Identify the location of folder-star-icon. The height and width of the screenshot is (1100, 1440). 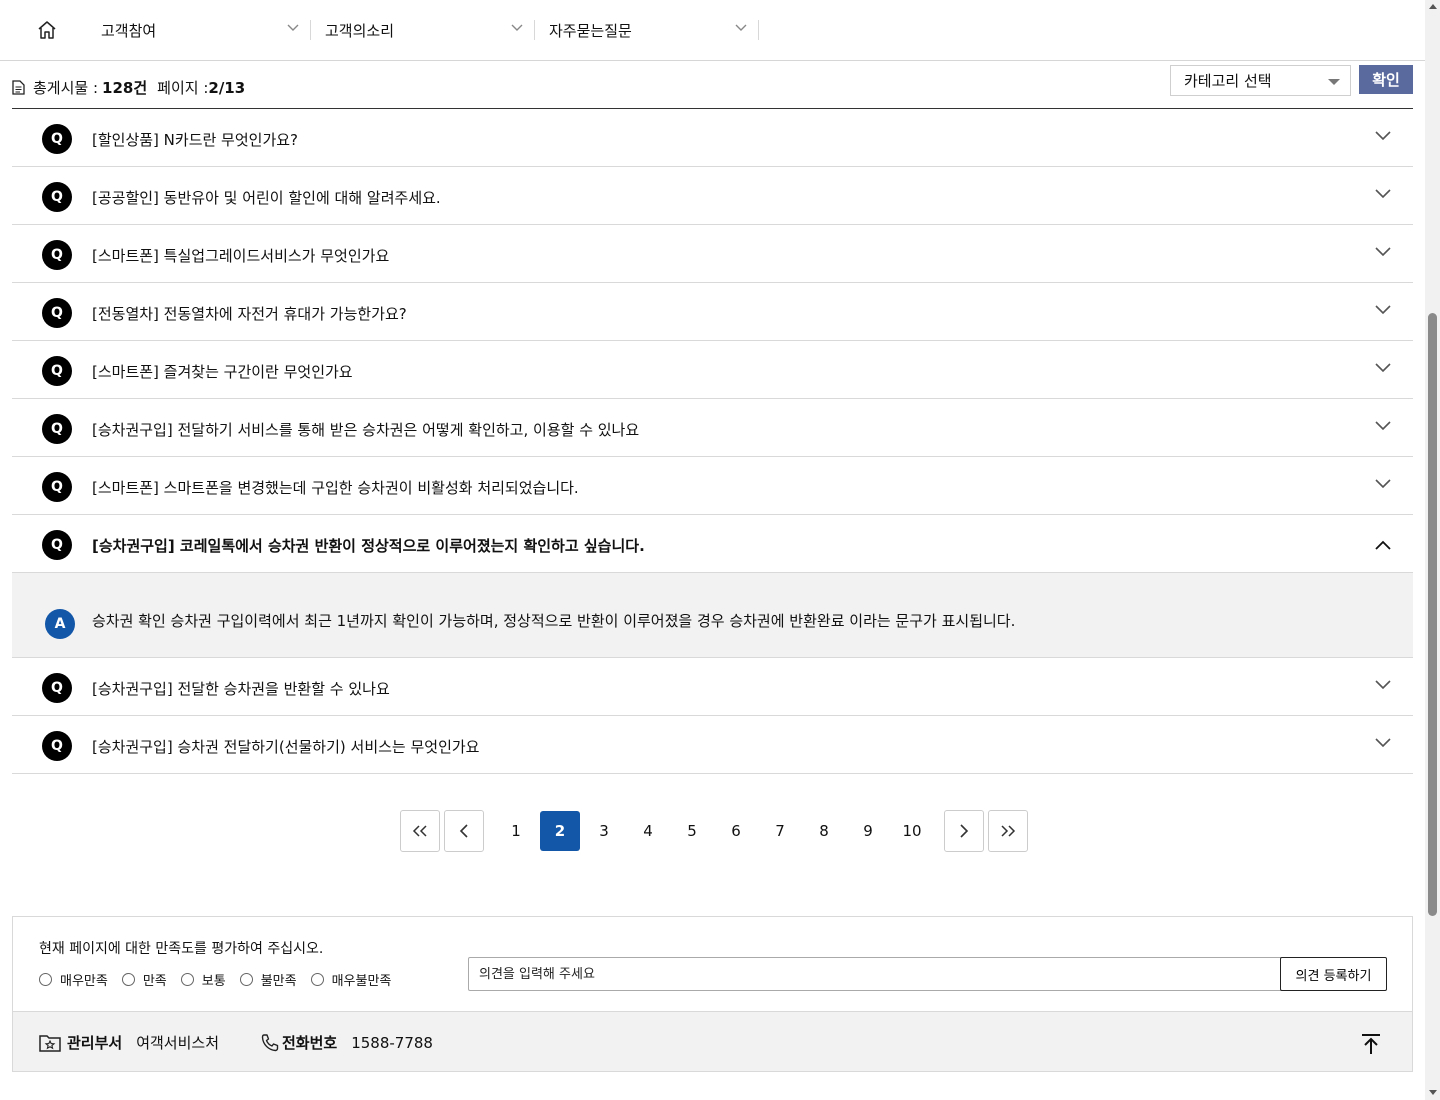
(50, 1043).